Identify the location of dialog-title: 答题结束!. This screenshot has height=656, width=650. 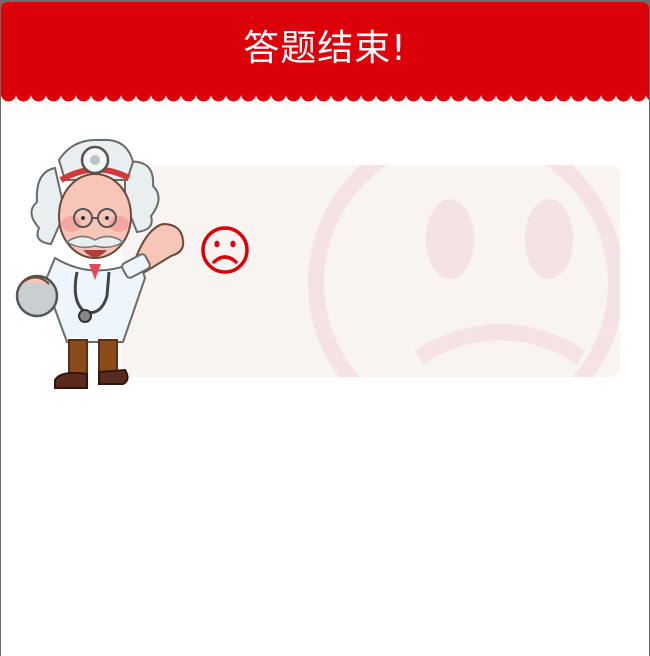
(325, 48).